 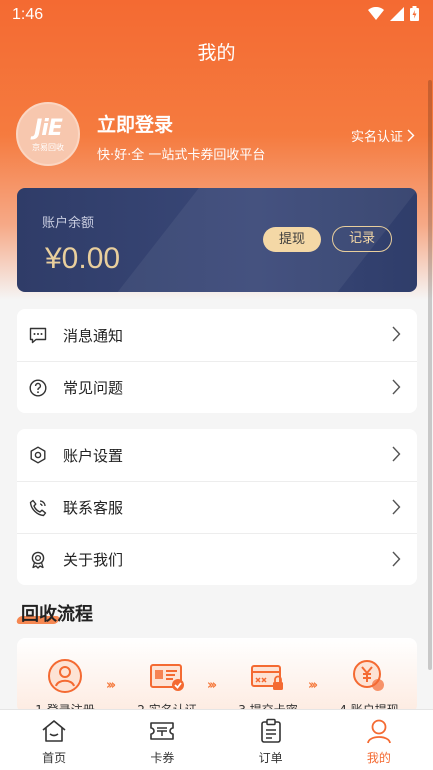 I want to click on verify-label: 实名认证, so click(x=376, y=137).